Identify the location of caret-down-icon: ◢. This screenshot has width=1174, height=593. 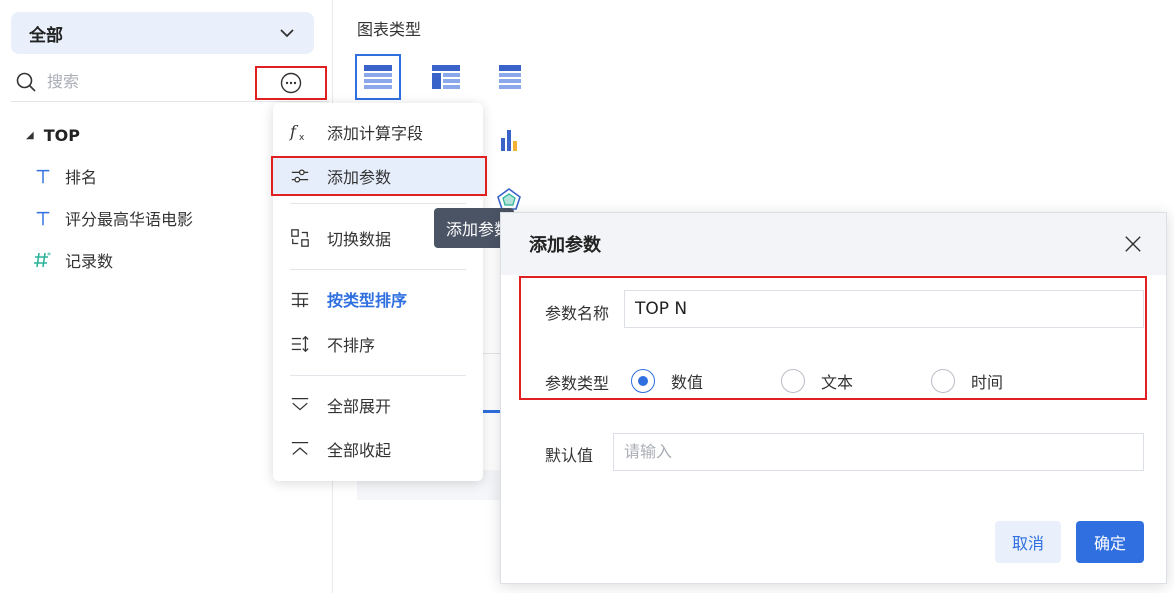
(30, 135).